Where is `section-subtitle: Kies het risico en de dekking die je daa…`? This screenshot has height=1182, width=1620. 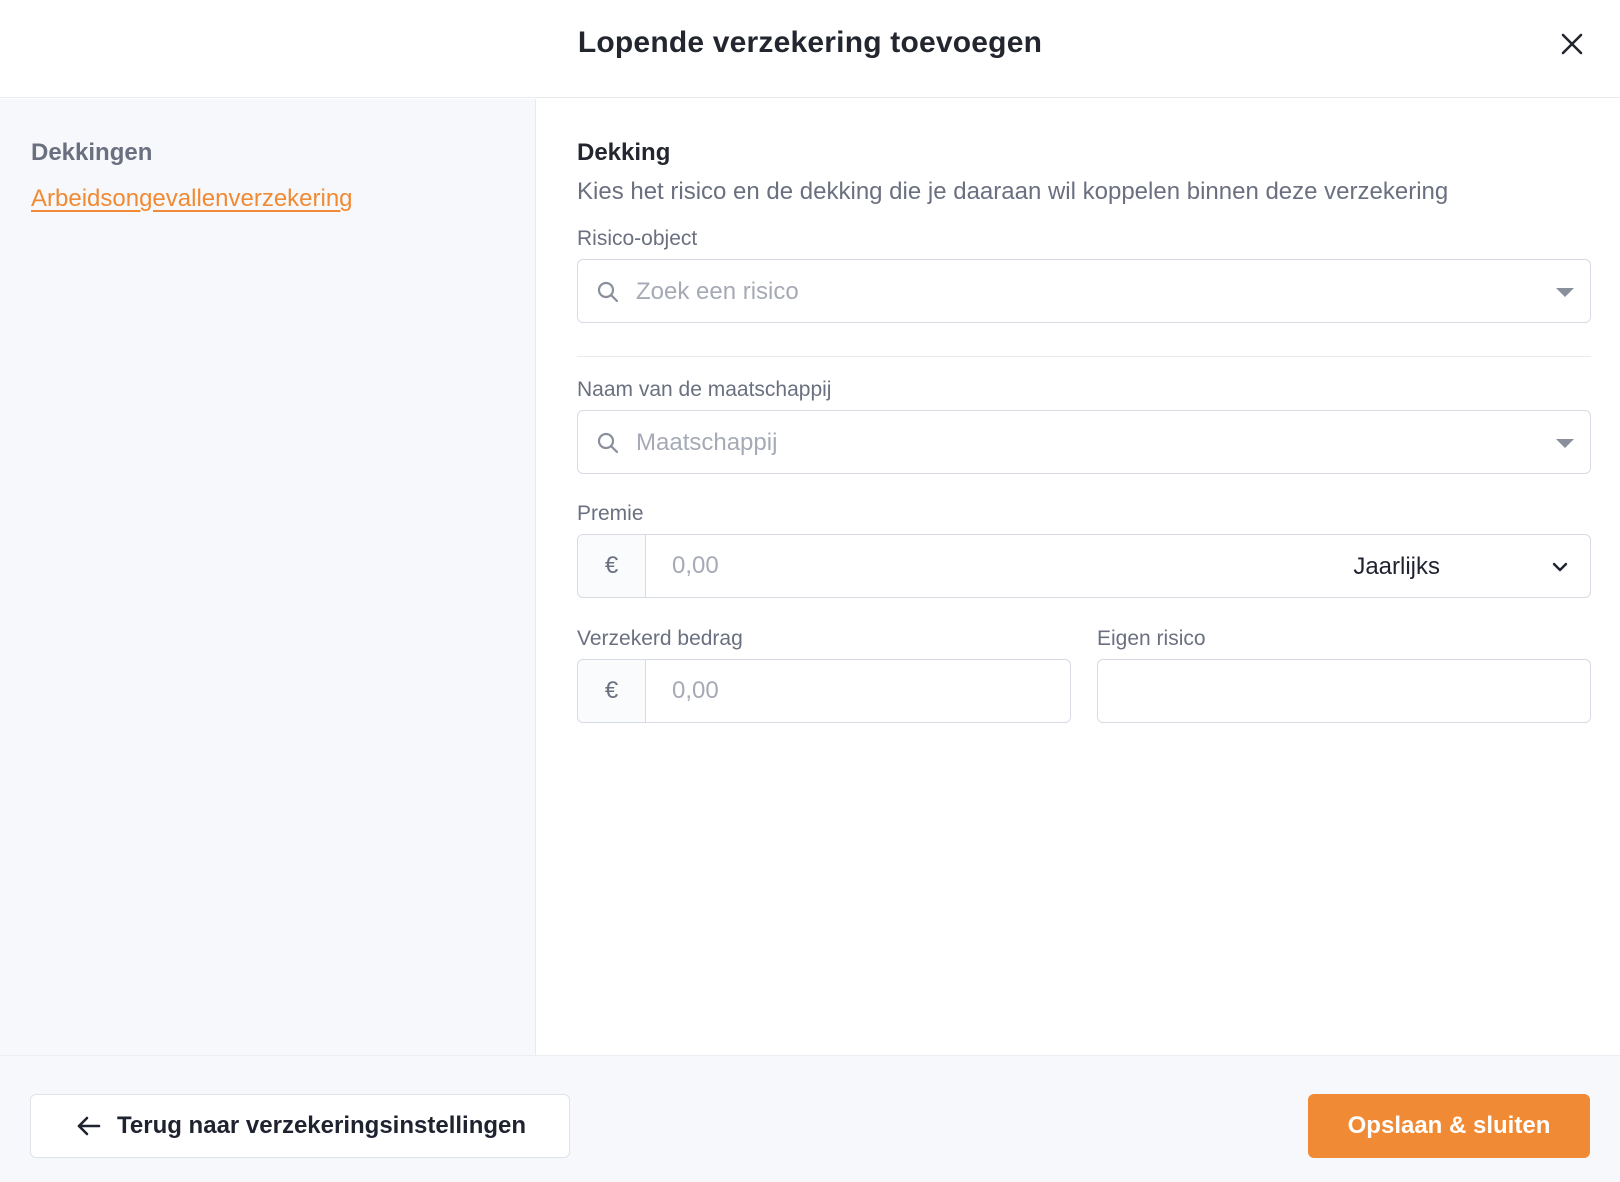 section-subtitle: Kies het risico en de dekking die je daa… is located at coordinates (1013, 191).